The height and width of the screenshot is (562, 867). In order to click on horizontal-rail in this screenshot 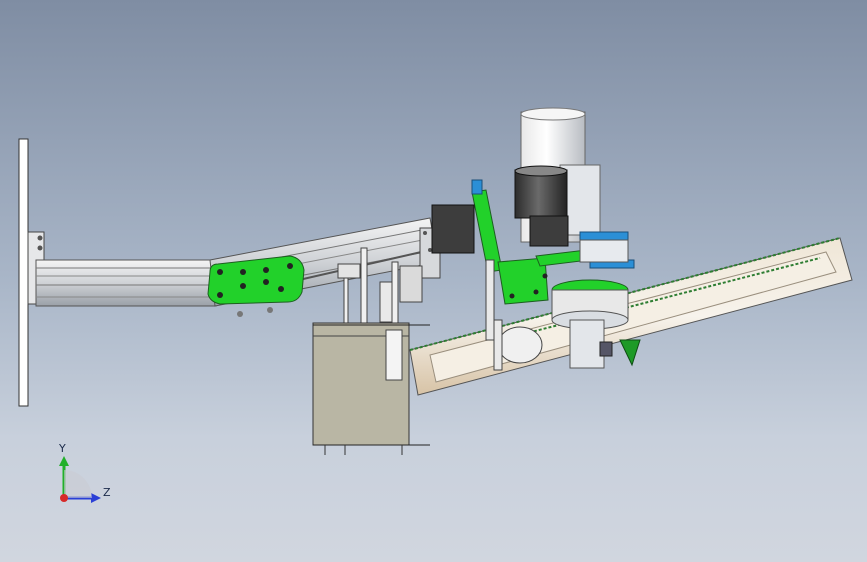, I will do `click(126, 283)`.